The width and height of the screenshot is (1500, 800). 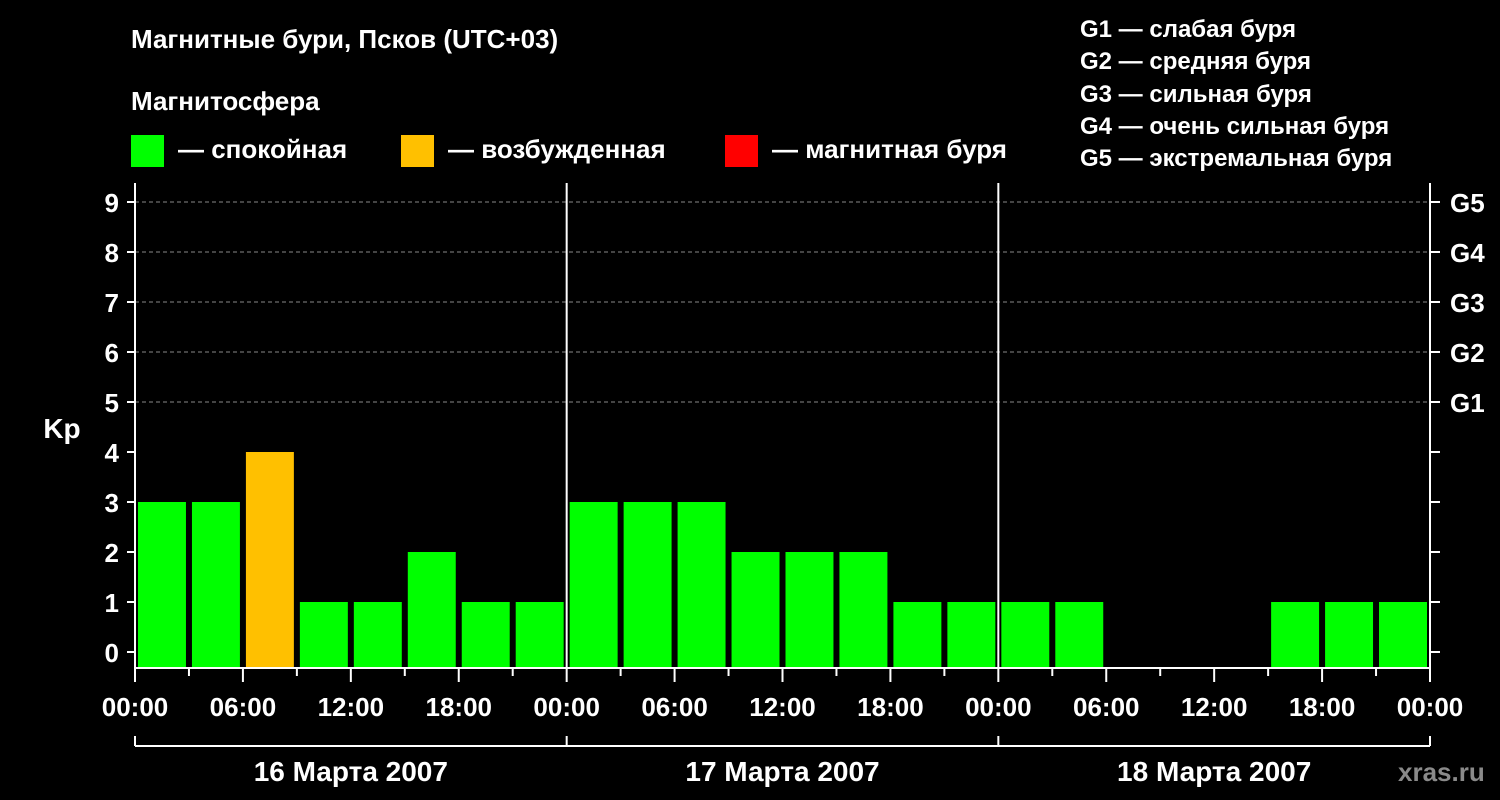 What do you see at coordinates (112, 303) in the screenshot?
I see `y-tick-label: 7` at bounding box center [112, 303].